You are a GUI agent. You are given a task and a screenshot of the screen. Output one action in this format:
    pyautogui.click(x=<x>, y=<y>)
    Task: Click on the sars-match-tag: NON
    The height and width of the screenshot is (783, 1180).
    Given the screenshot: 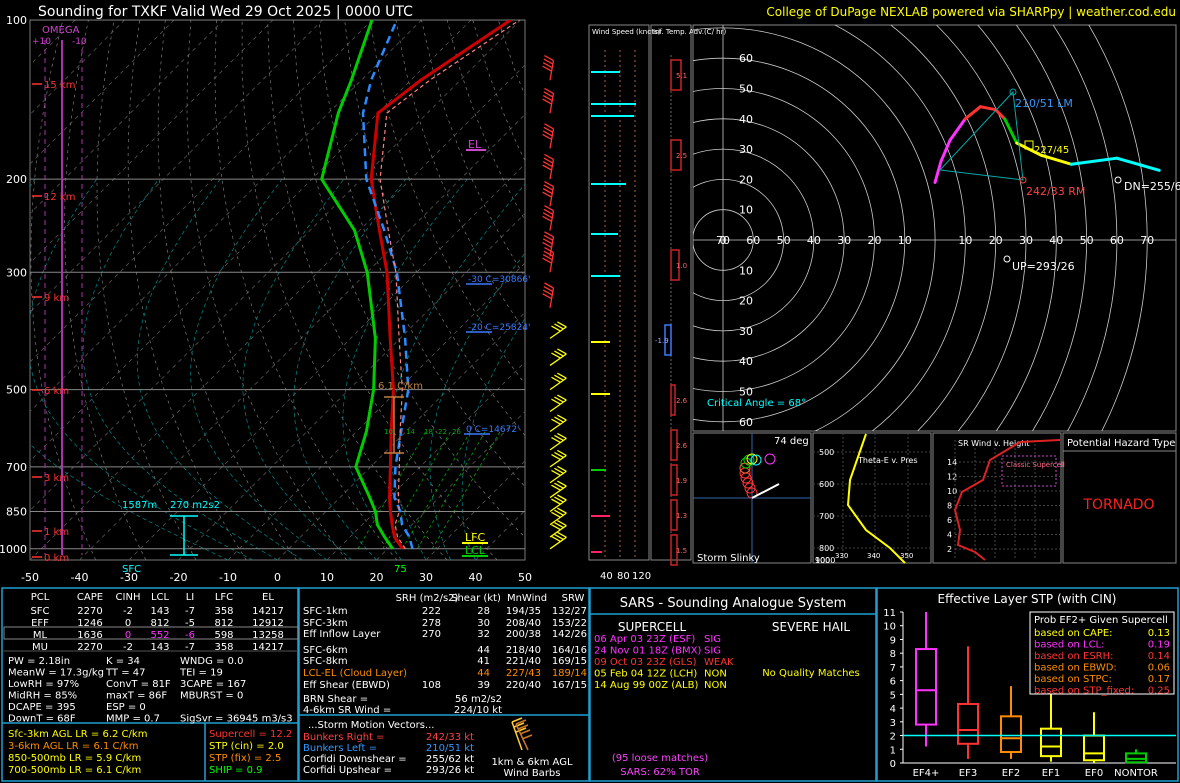 What is the action you would take?
    pyautogui.click(x=715, y=674)
    